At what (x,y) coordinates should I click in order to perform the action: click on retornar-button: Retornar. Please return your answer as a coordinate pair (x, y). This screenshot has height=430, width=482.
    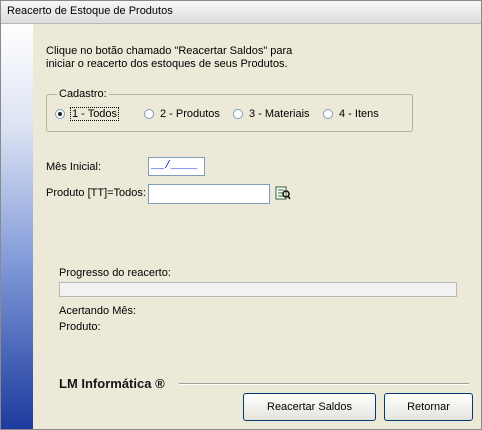
    Looking at the image, I should click on (428, 407).